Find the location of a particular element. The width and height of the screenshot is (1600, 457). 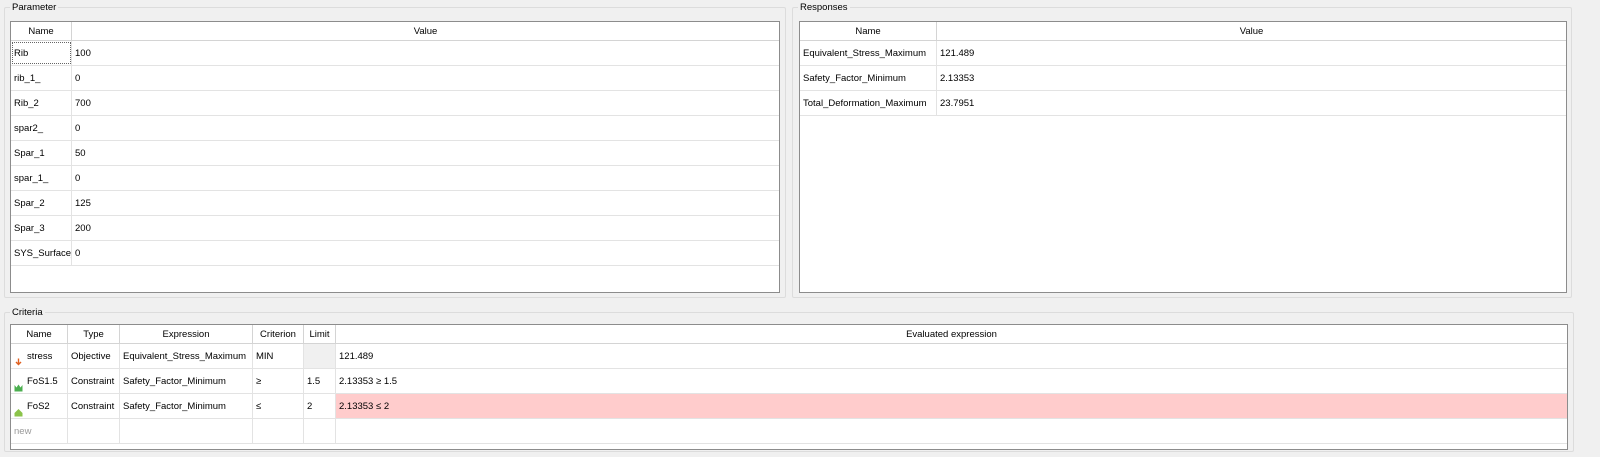

criterion-name-cell: stress is located at coordinates (39, 356).